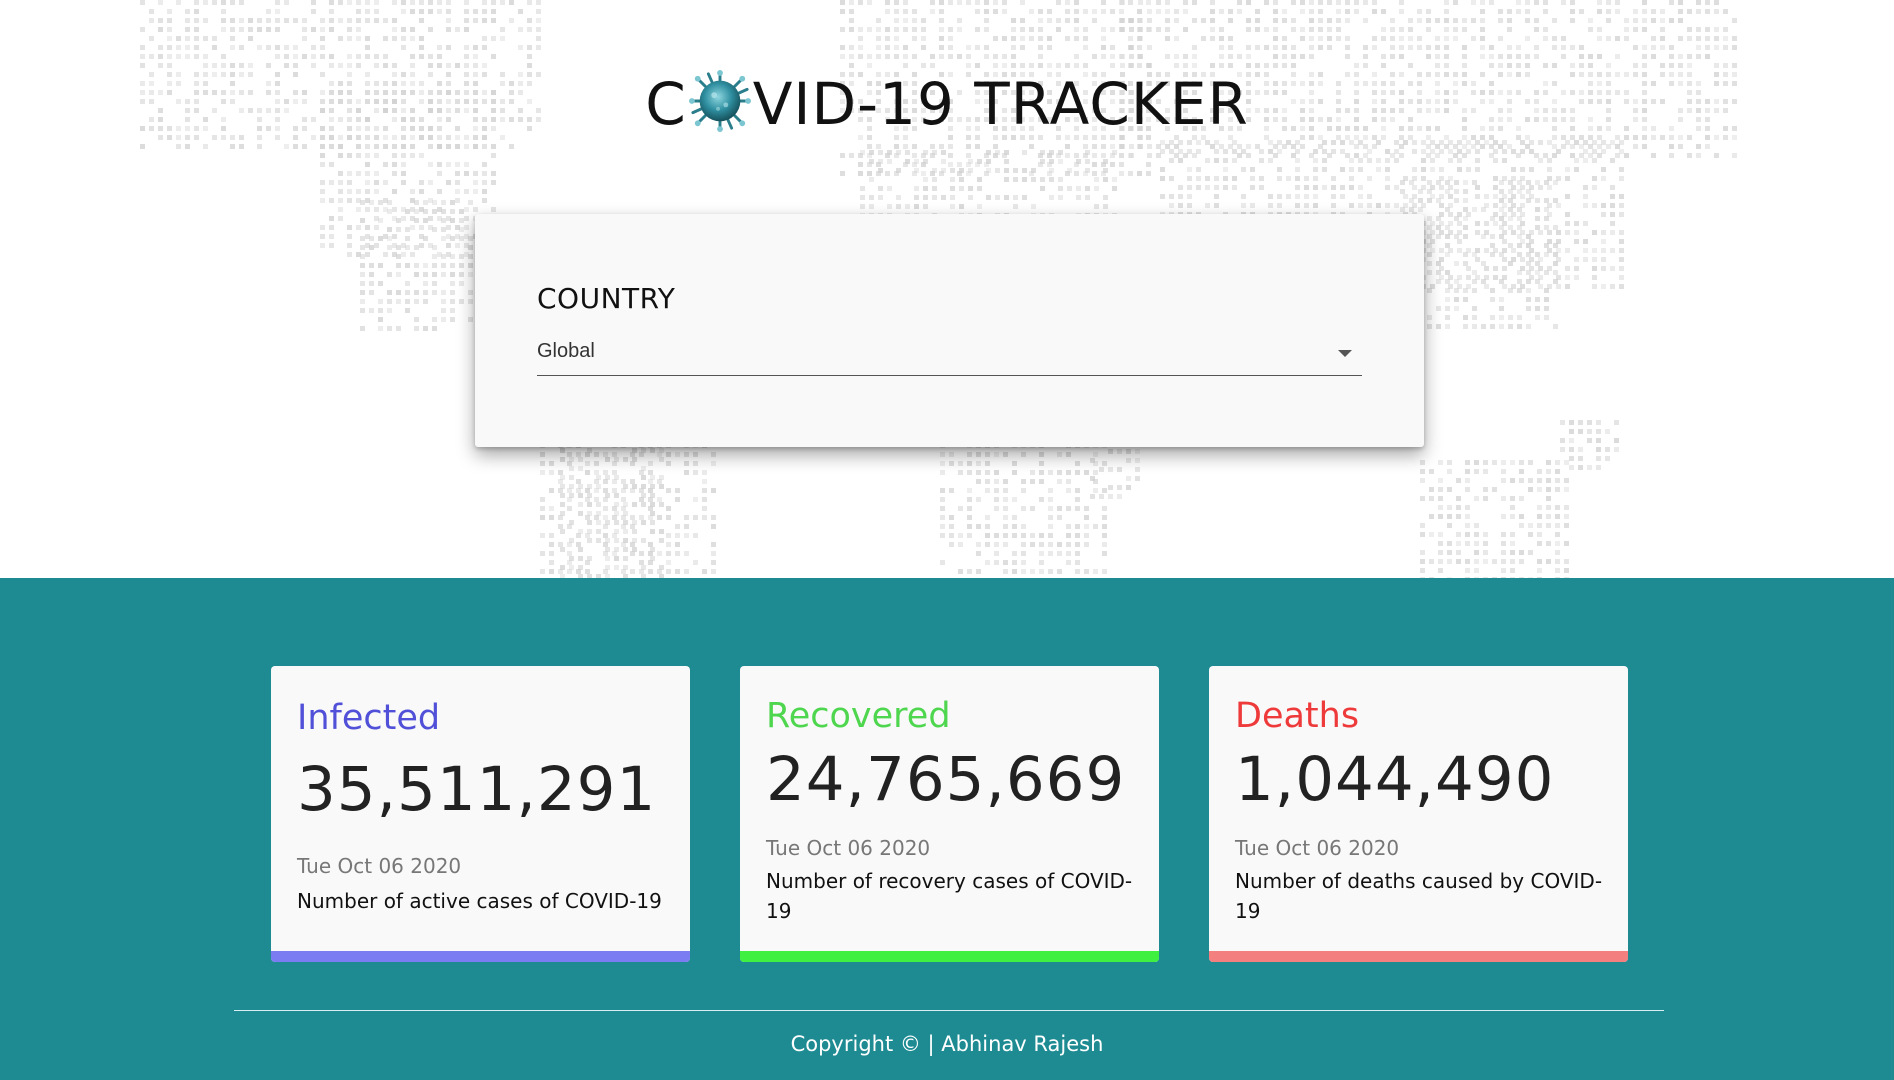  I want to click on page-title: C VID-19 TRACKER, so click(947, 104).